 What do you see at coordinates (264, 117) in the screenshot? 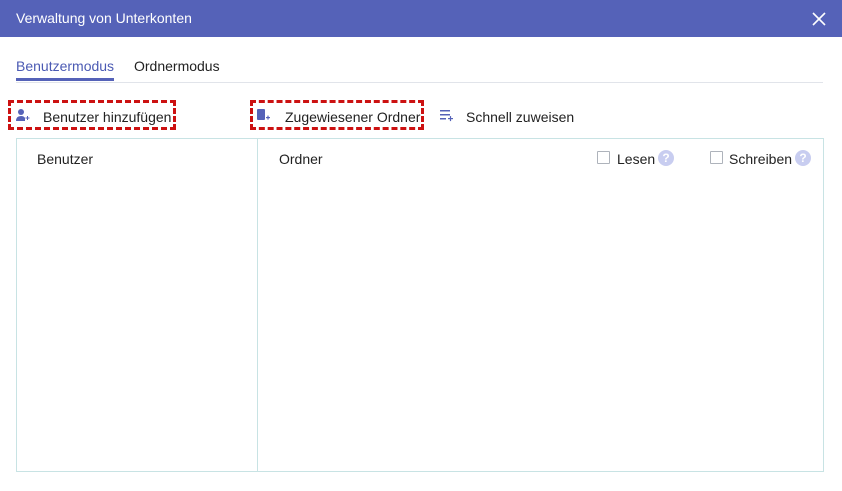
I see `add-folder-icon` at bounding box center [264, 117].